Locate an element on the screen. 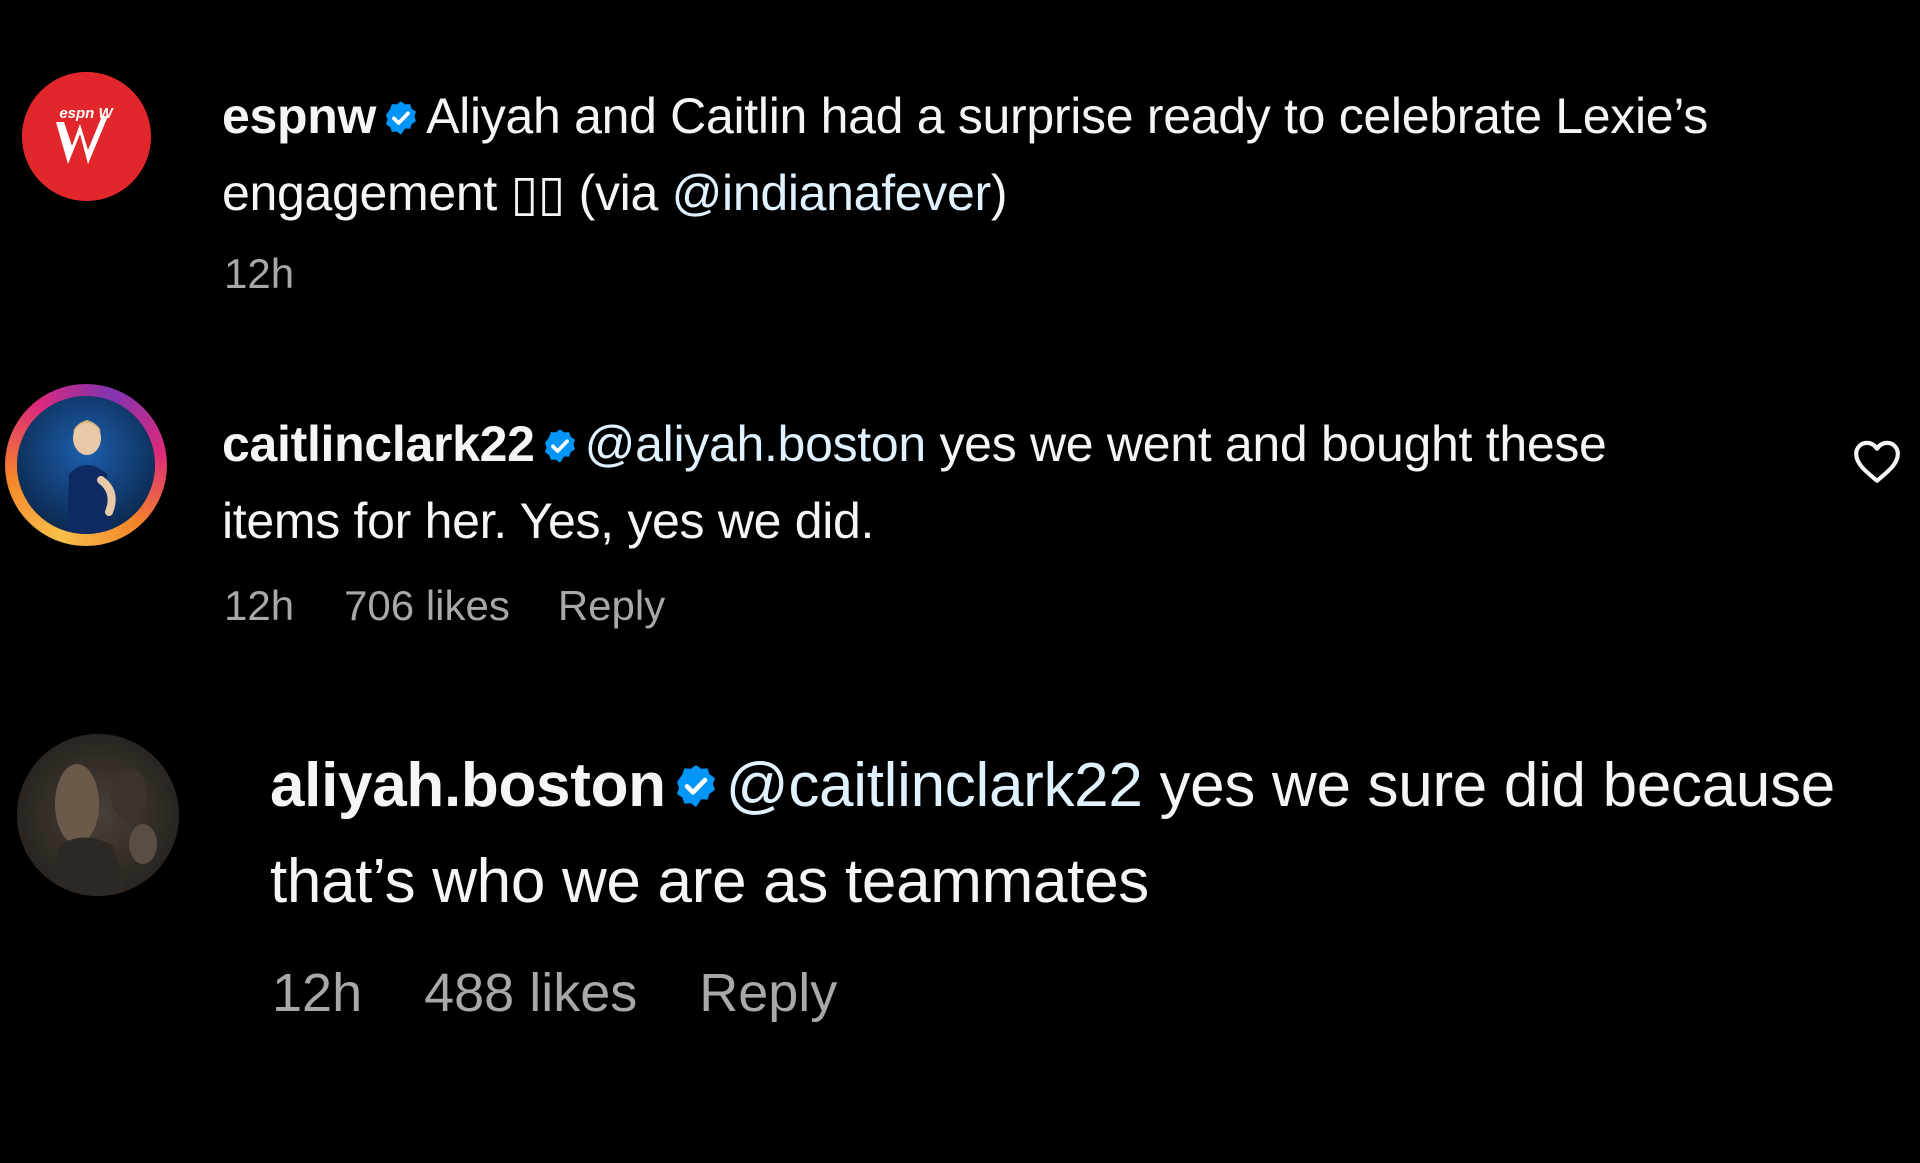 This screenshot has width=1920, height=1163. comment-username: aliyah.boston is located at coordinates (468, 785).